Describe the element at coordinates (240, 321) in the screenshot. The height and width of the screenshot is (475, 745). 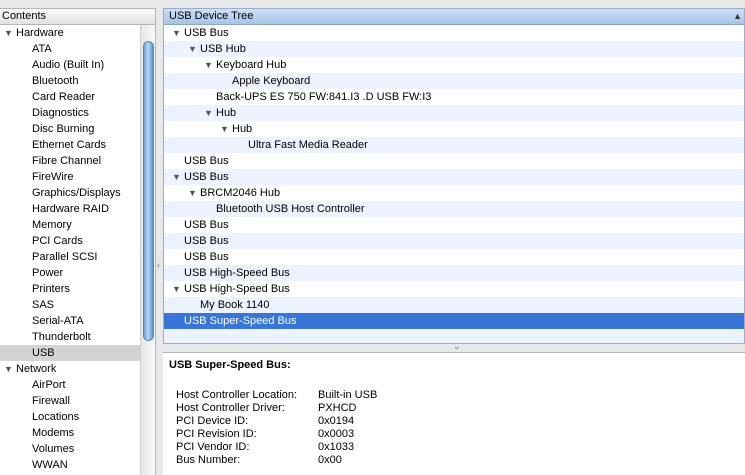
I see `tree-row-label: USB Super-Speed Bus` at that location.